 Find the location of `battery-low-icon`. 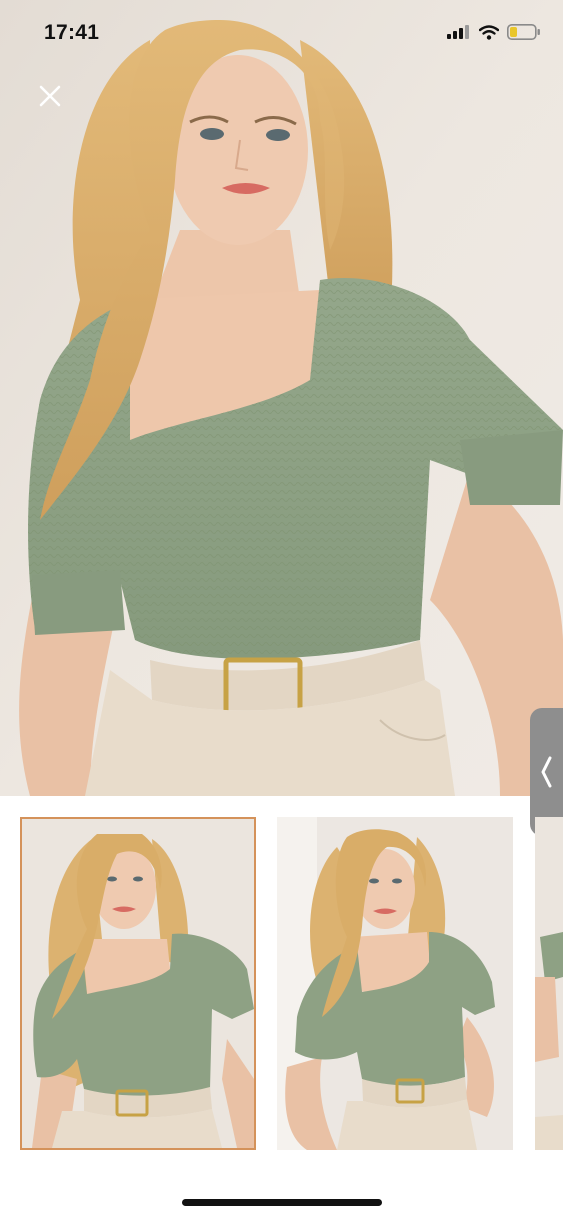

battery-low-icon is located at coordinates (524, 34).